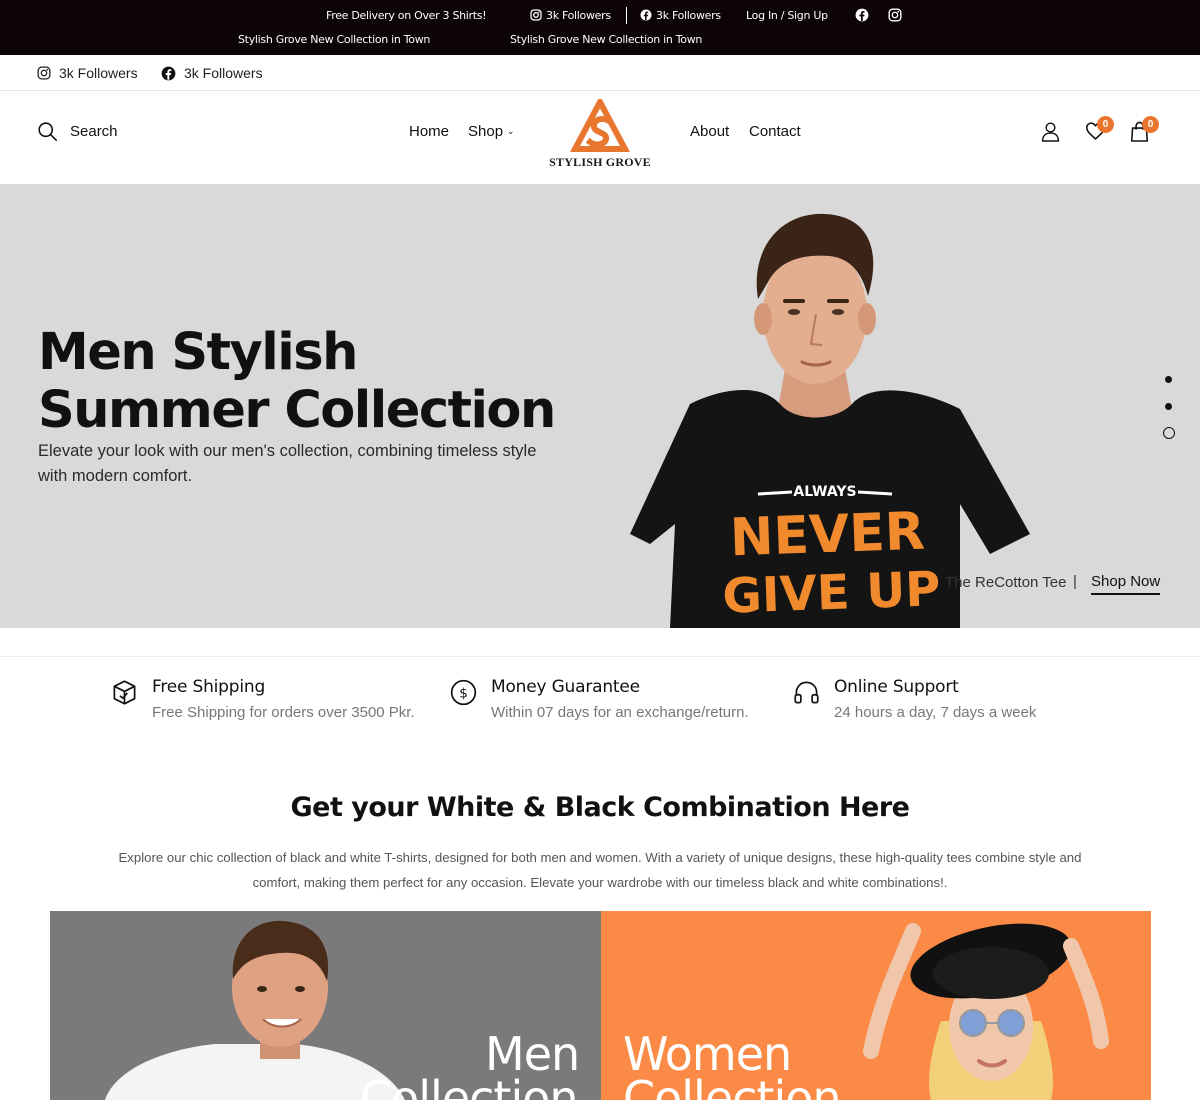 This screenshot has width=1200, height=1100. I want to click on brand-logo: STYLISH GROVE, so click(600, 134).